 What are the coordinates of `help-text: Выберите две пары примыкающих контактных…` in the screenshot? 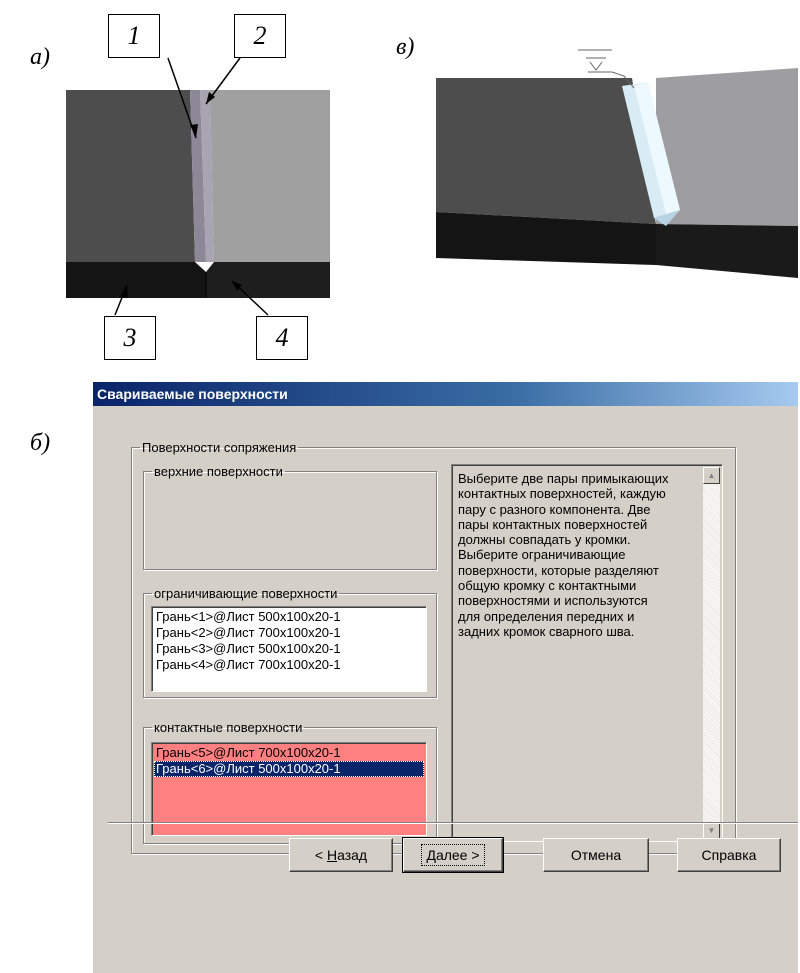 It's located at (563, 555).